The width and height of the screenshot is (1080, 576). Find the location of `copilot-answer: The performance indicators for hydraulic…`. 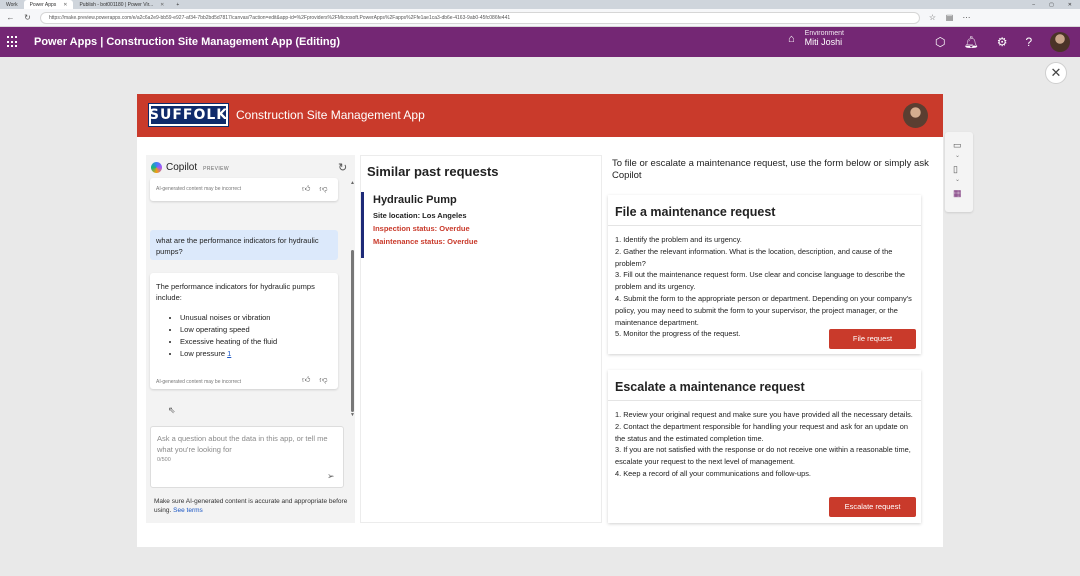

copilot-answer: The performance indicators for hydraulic… is located at coordinates (244, 331).